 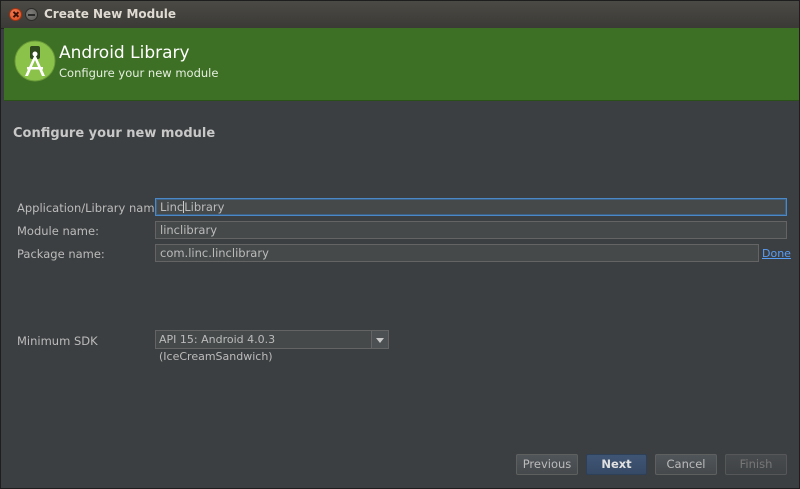 What do you see at coordinates (379, 339) in the screenshot?
I see `chevron-down-icon` at bounding box center [379, 339].